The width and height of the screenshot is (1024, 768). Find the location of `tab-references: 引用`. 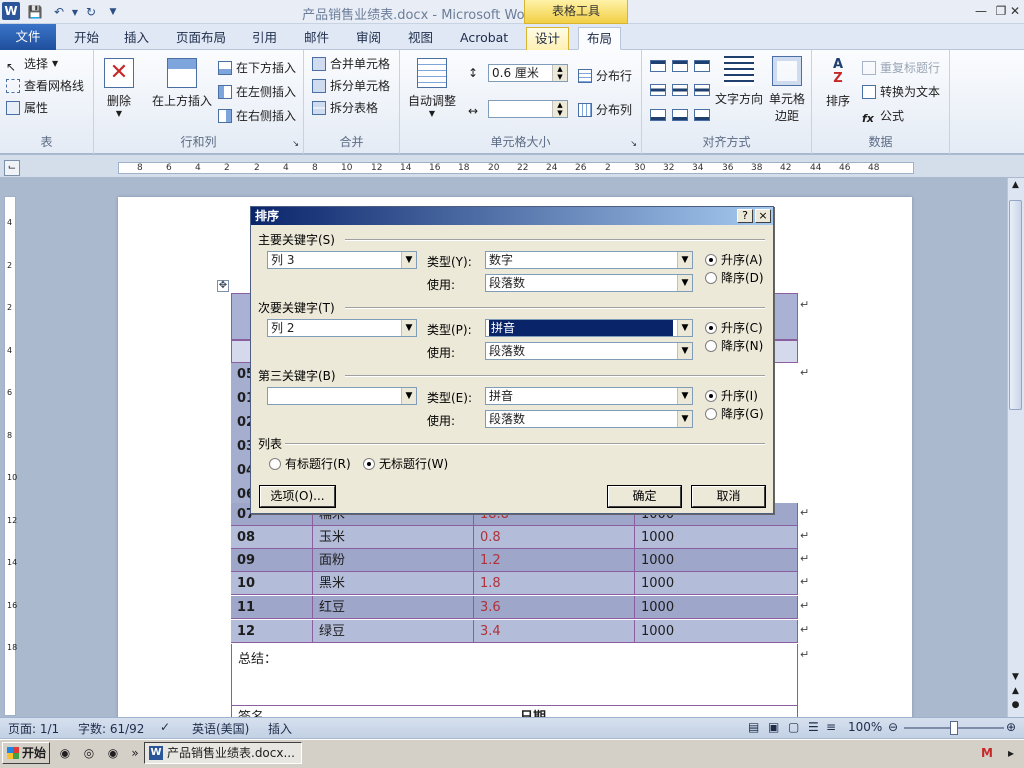

tab-references: 引用 is located at coordinates (264, 38).